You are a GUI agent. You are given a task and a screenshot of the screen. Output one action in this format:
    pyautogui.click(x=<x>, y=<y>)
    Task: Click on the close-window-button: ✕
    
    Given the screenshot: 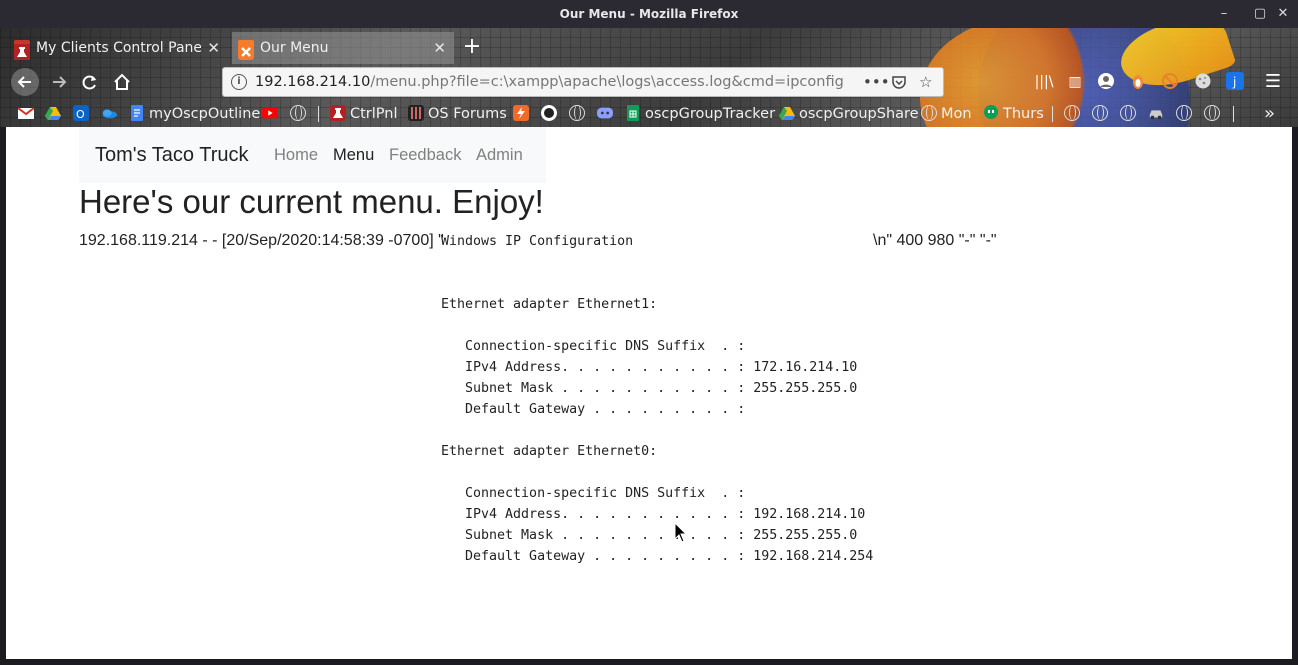 What is the action you would take?
    pyautogui.click(x=1283, y=14)
    